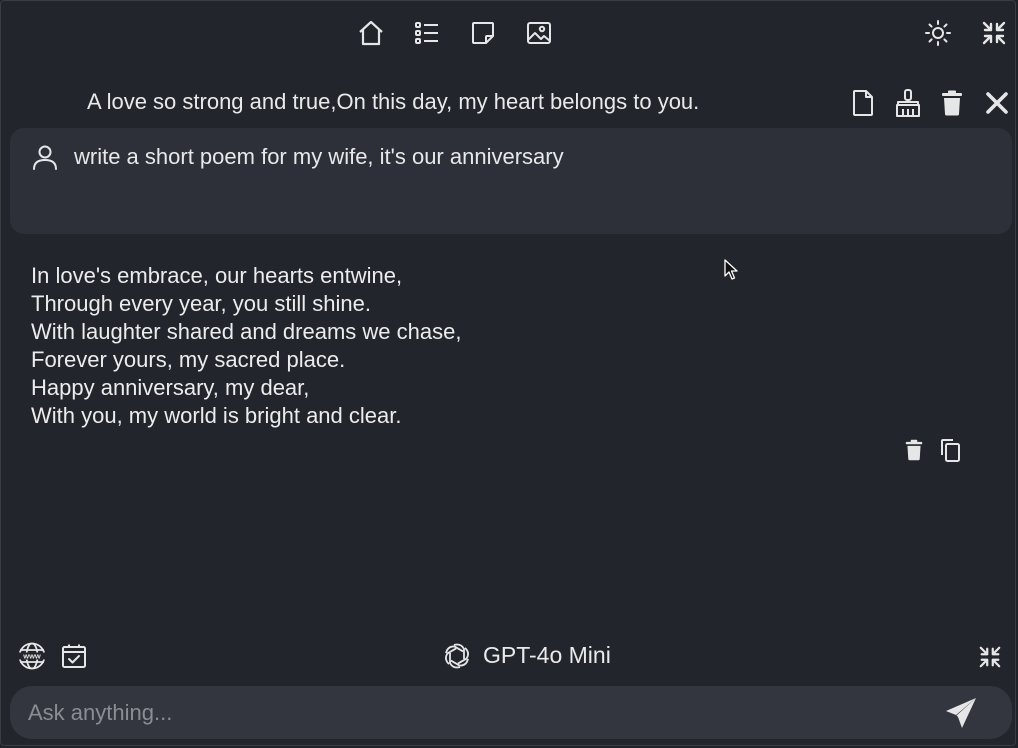  I want to click on close-icon, so click(997, 103).